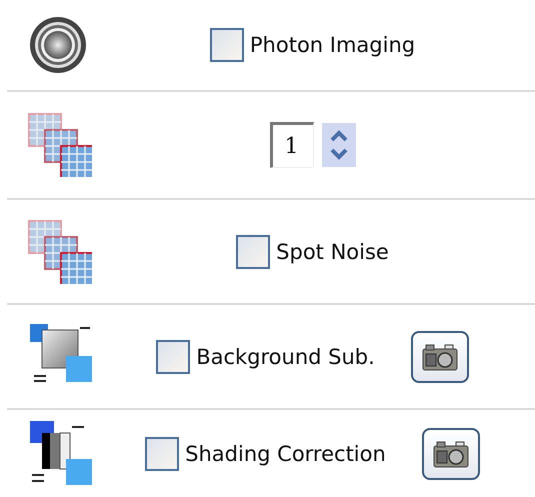 The image size is (535, 497). Describe the element at coordinates (285, 356) in the screenshot. I see `checkbox-label: Background Sub.` at that location.